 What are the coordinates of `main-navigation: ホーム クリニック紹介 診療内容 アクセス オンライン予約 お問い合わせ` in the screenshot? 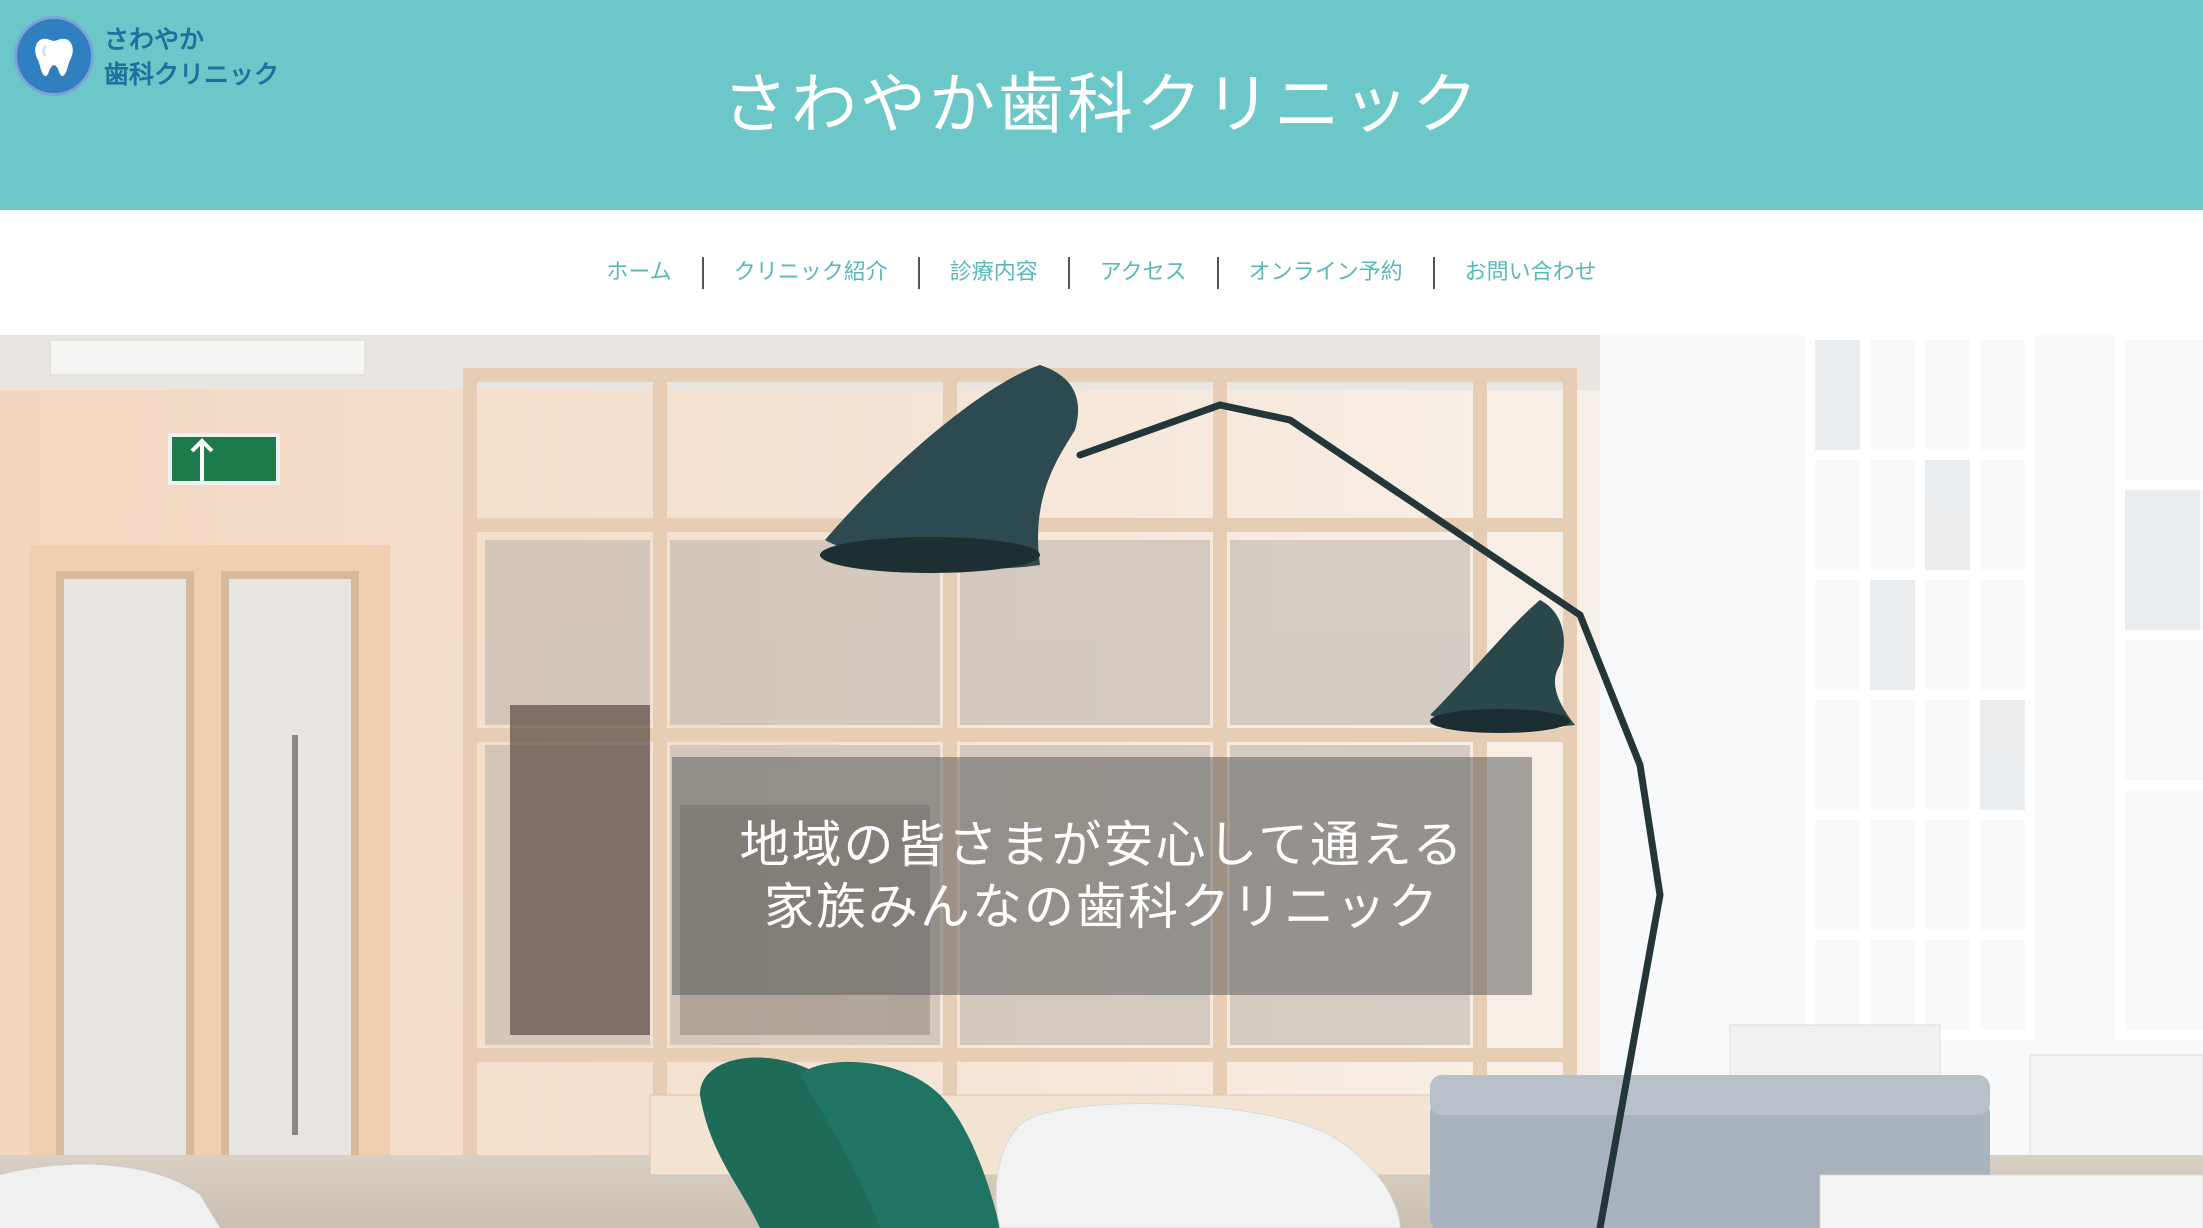 It's located at (1101, 272).